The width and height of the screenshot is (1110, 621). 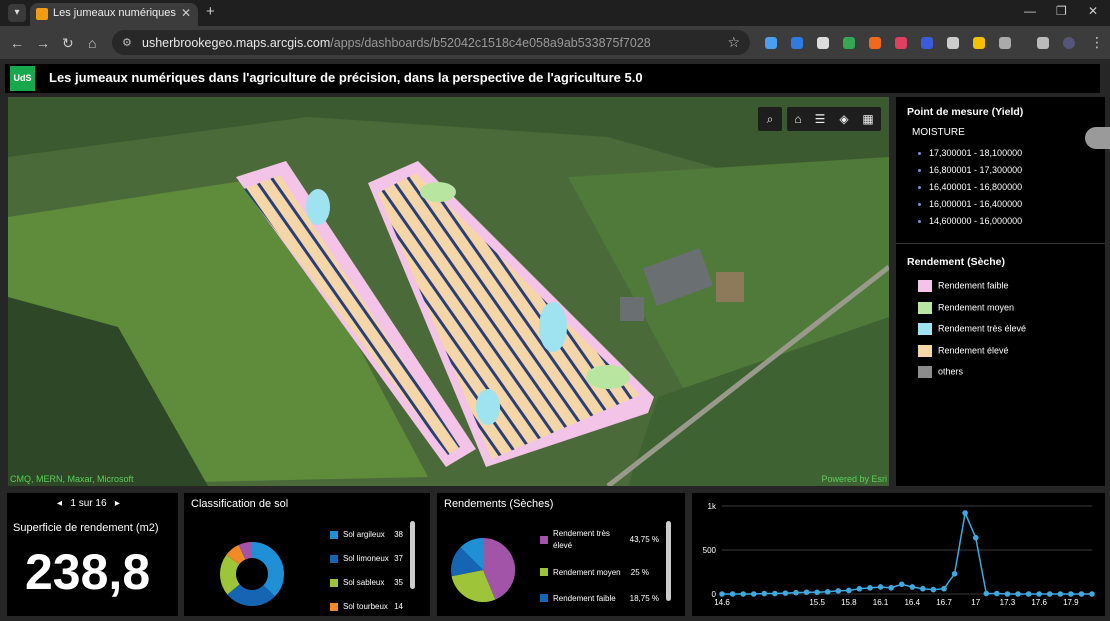 What do you see at coordinates (59, 503) in the screenshot?
I see `previous-page-icon: ◂` at bounding box center [59, 503].